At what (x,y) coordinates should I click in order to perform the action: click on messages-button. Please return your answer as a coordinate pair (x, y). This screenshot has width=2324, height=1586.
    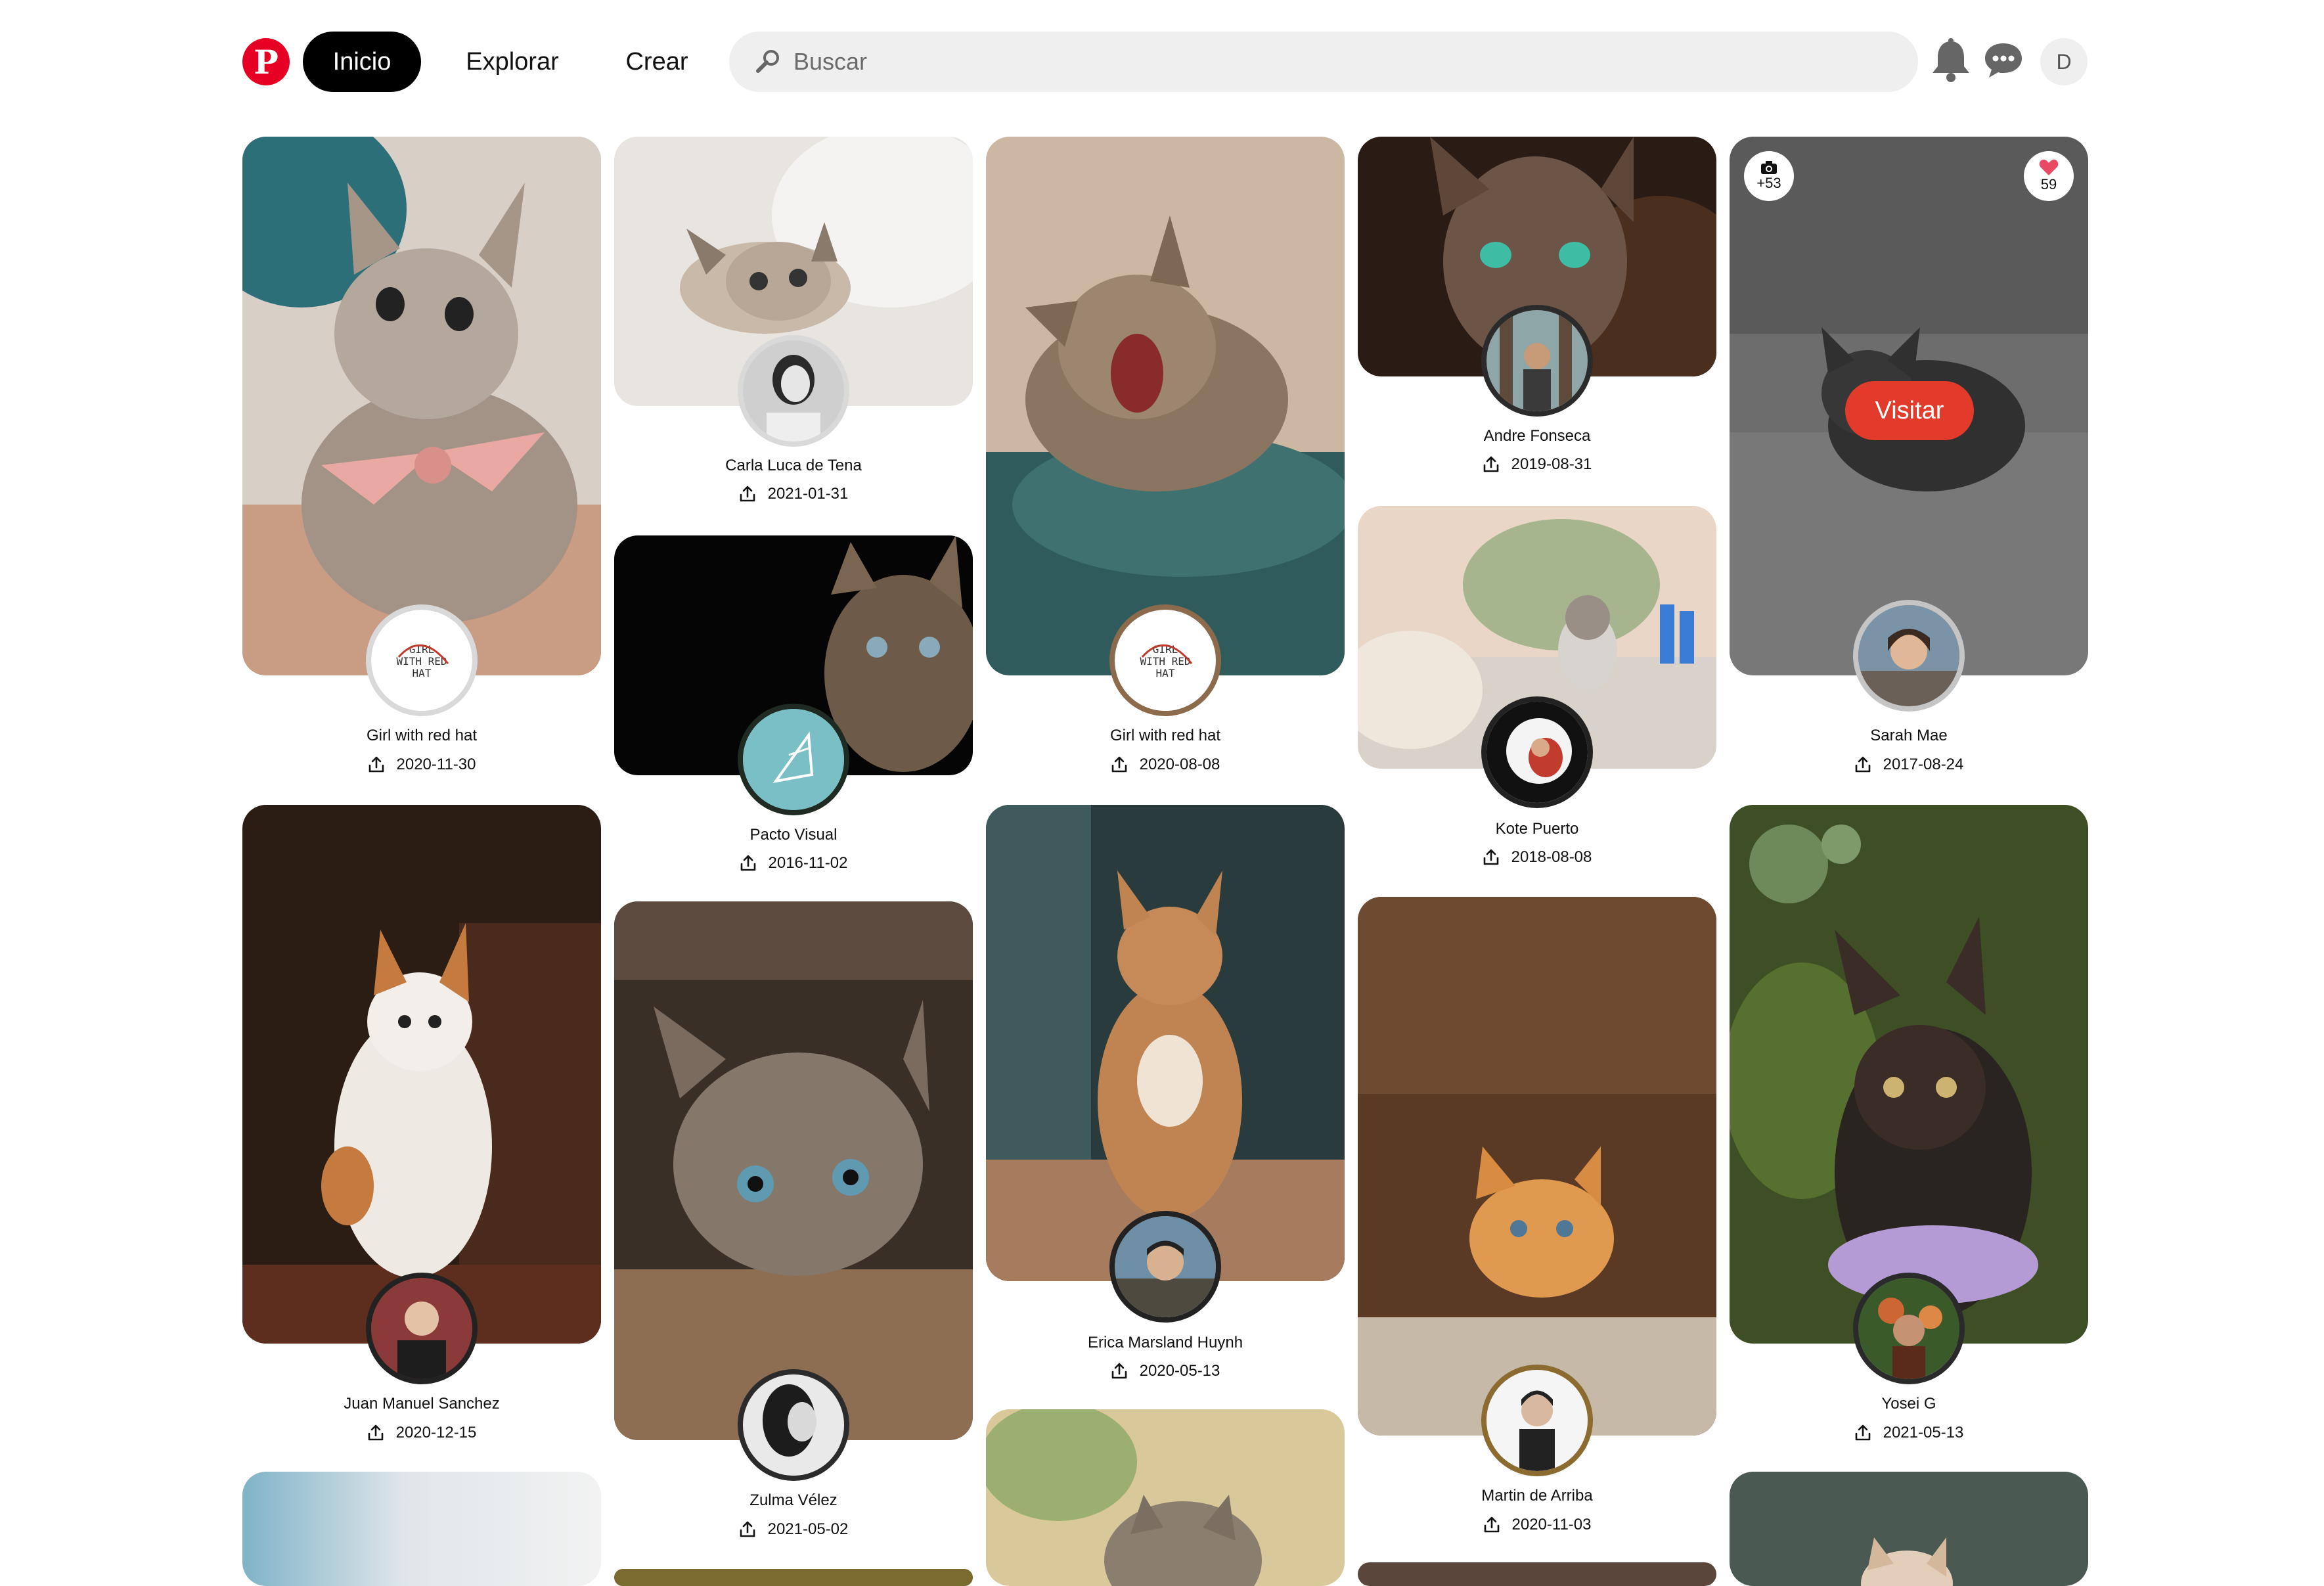
    Looking at the image, I should click on (2003, 61).